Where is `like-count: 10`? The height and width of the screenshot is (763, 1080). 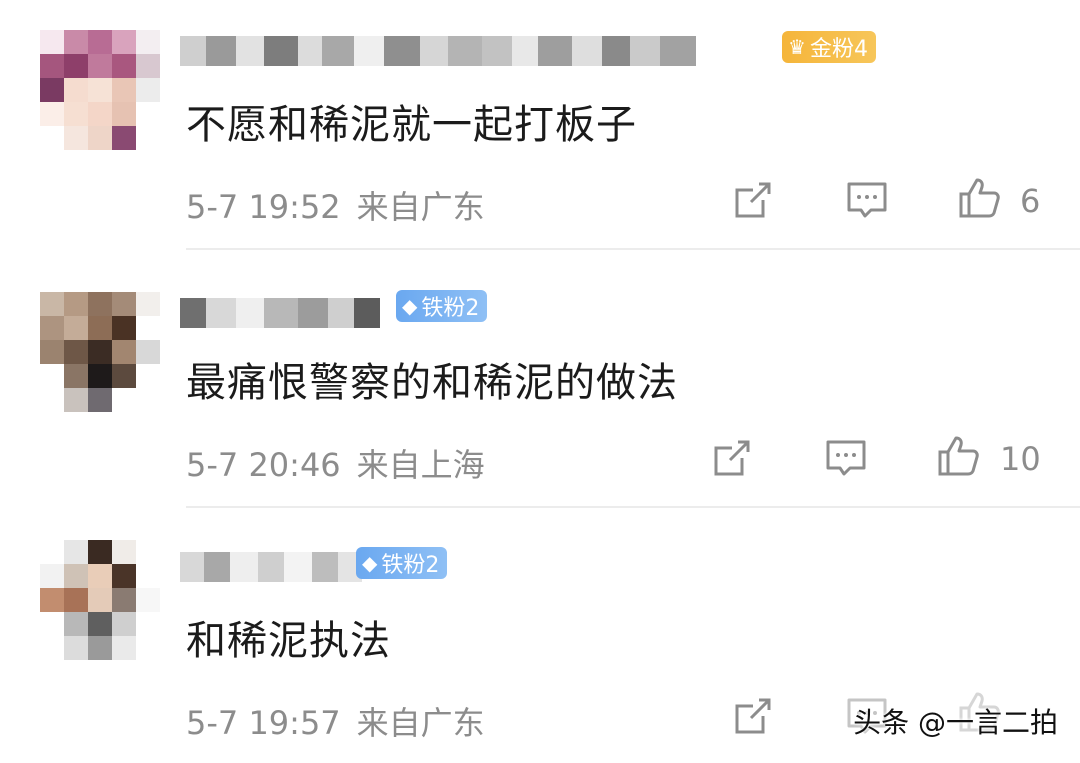 like-count: 10 is located at coordinates (1020, 459).